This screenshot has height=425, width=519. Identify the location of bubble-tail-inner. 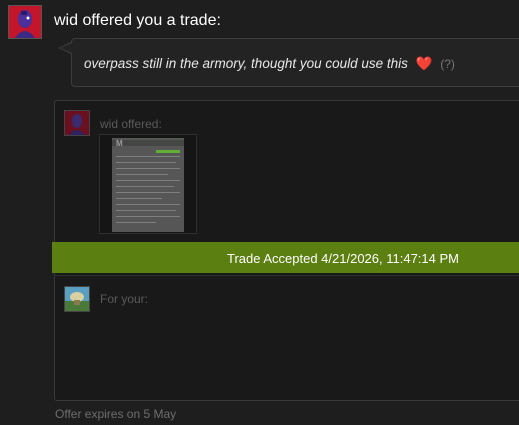
(66, 48).